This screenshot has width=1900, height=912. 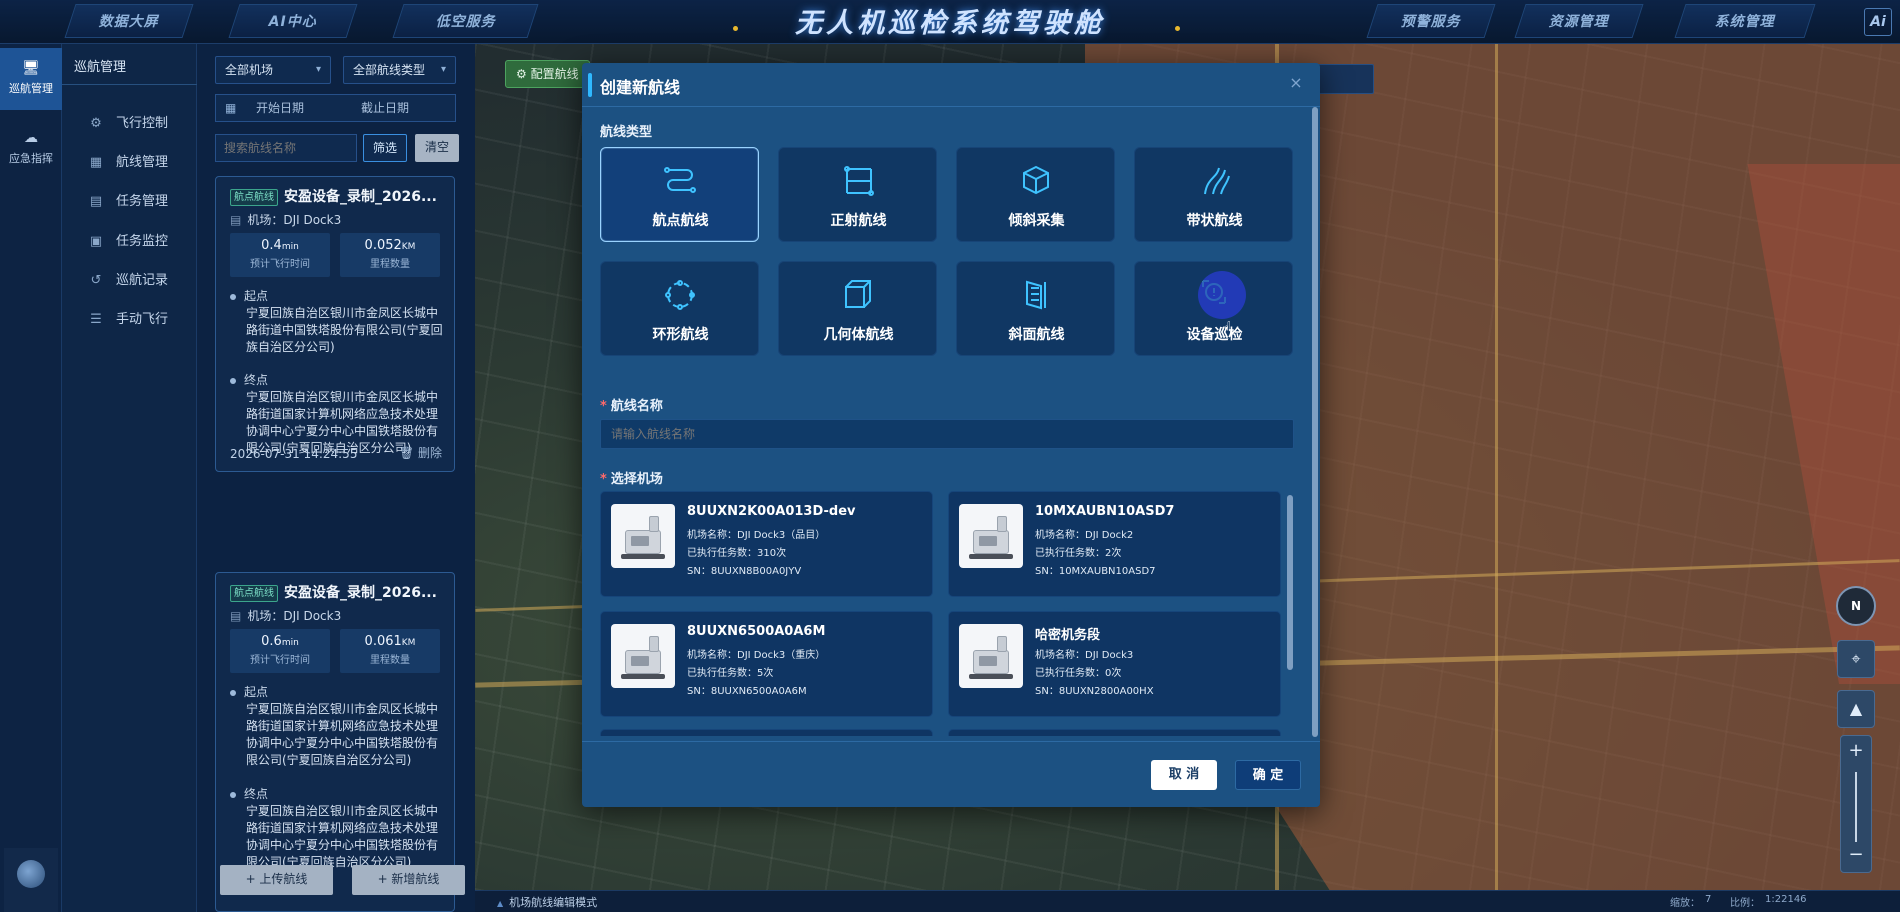 What do you see at coordinates (1878, 22) in the screenshot?
I see `ai-logo-icon: Ai` at bounding box center [1878, 22].